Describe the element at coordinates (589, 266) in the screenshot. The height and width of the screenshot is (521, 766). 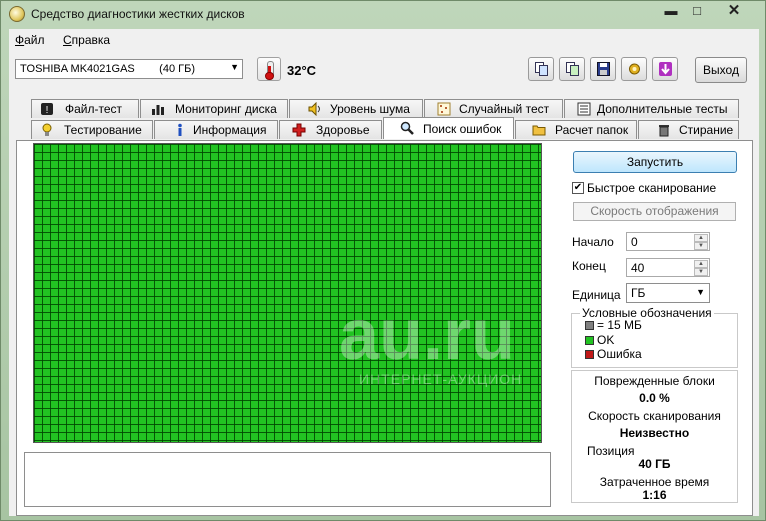
I see `end-label: Конец` at that location.